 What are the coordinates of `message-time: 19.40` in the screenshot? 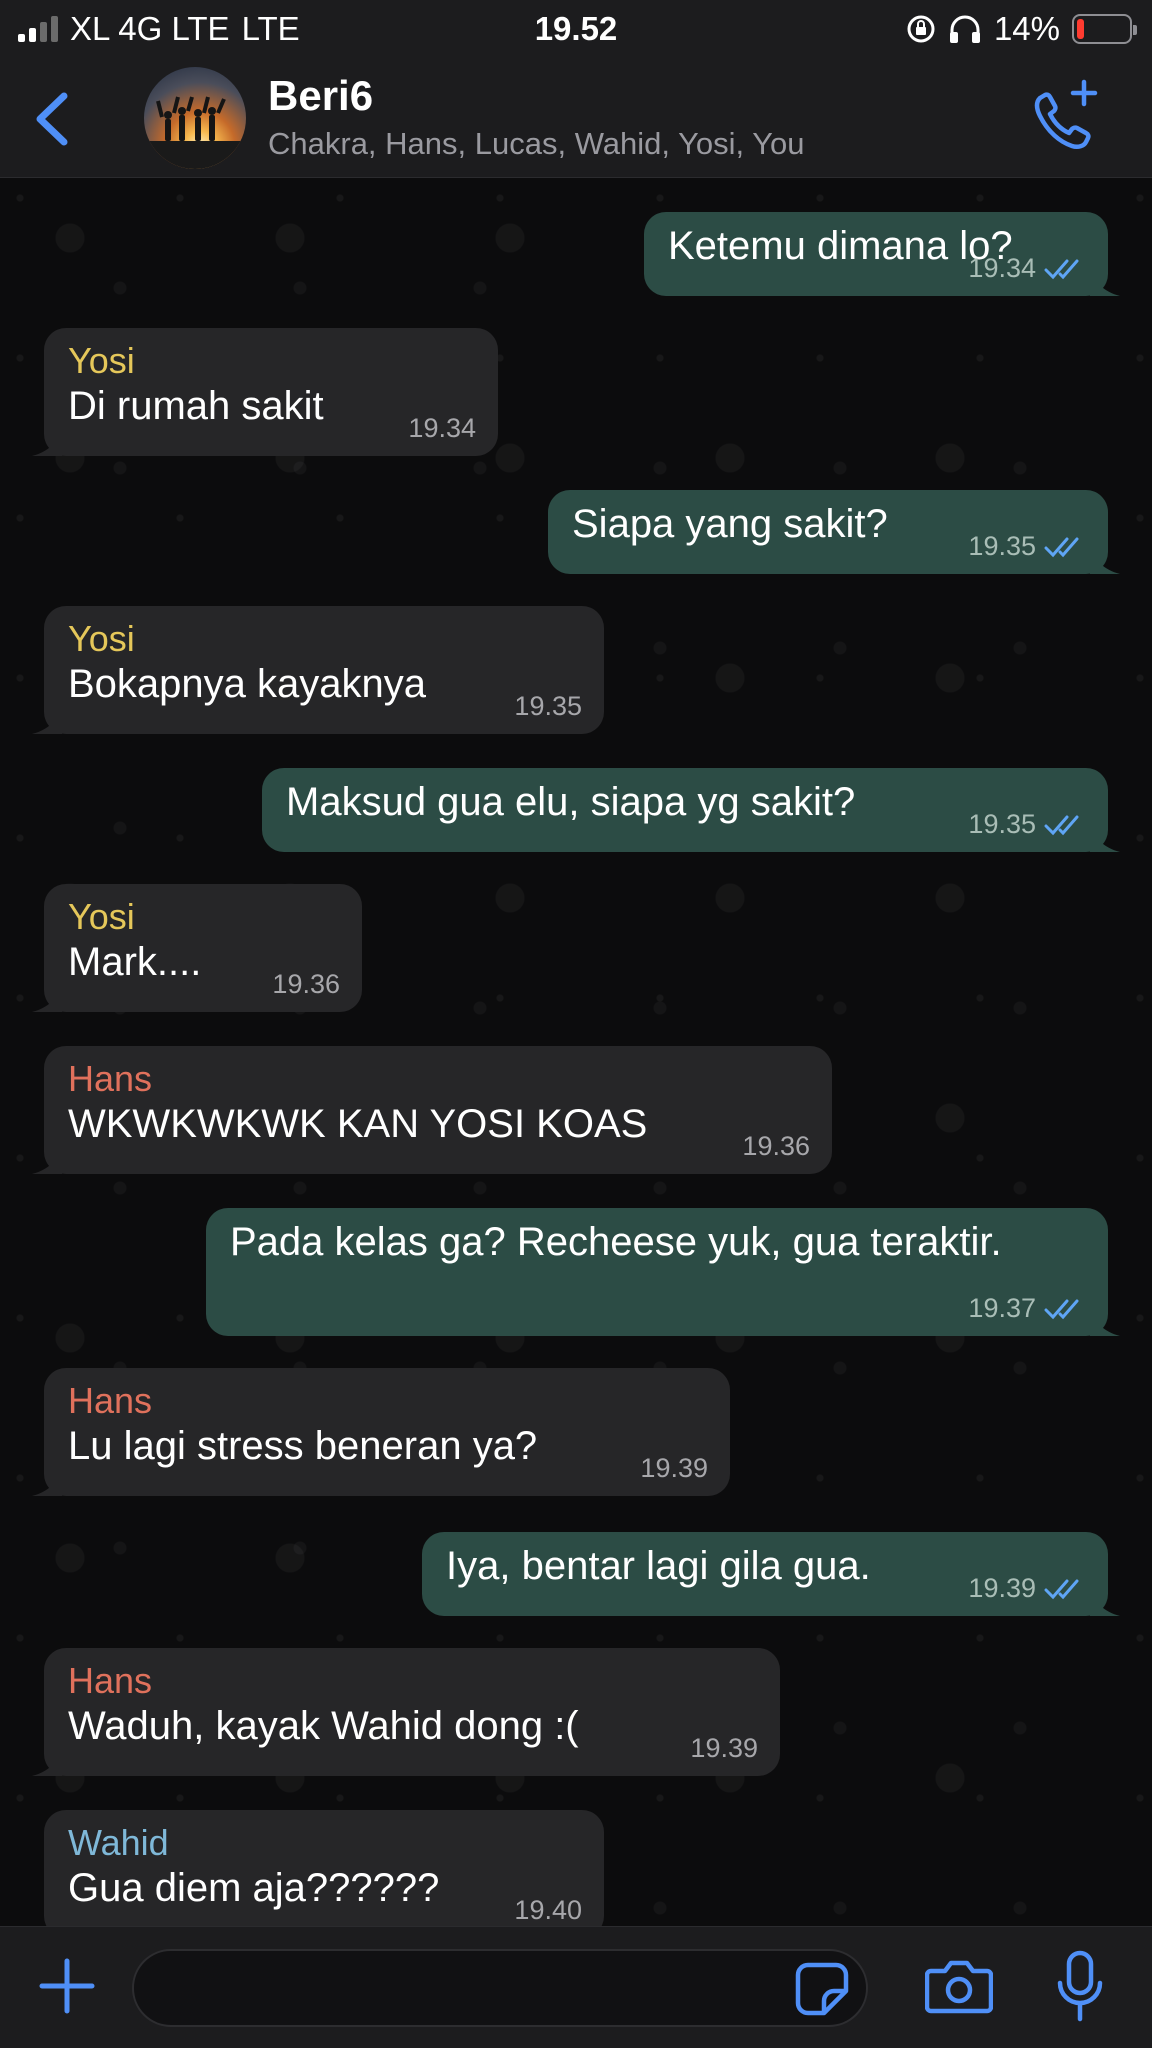 It's located at (548, 1910).